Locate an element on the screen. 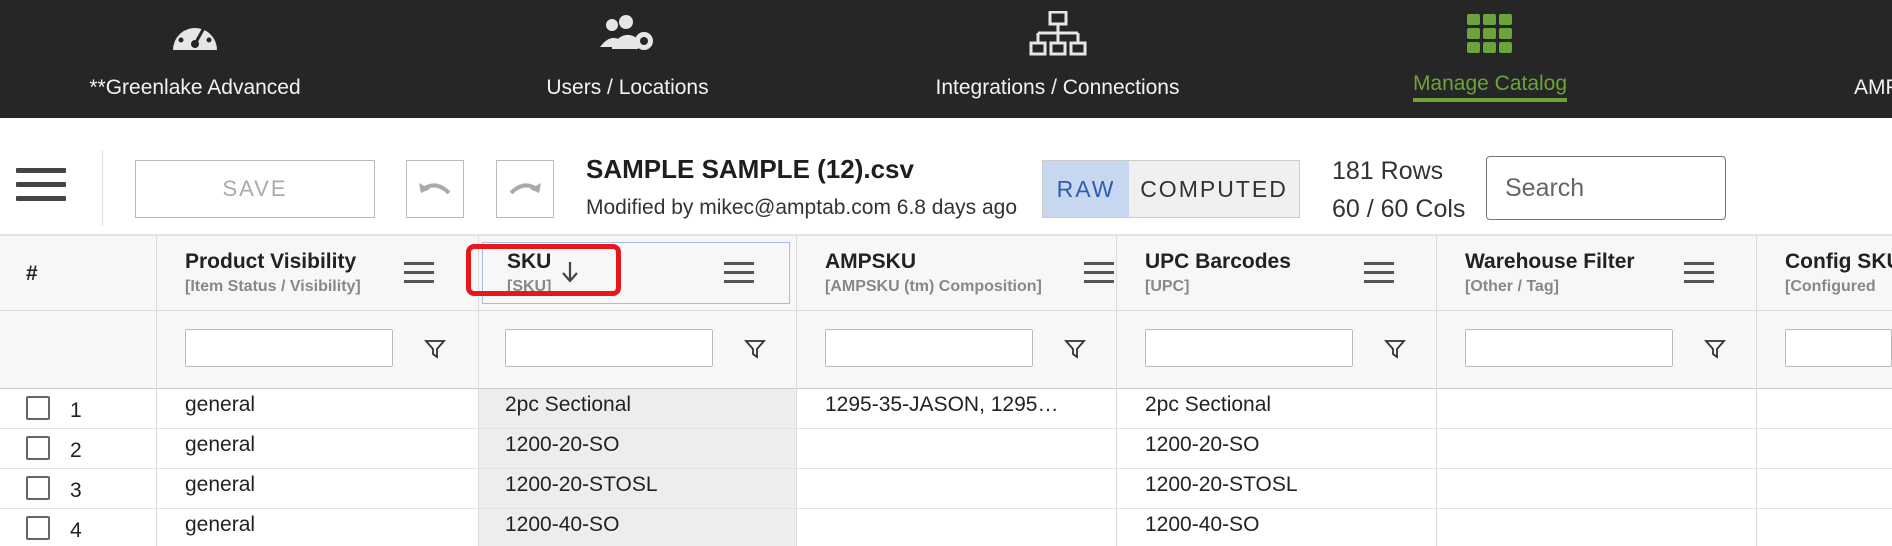 Image resolution: width=1892 pixels, height=546 pixels. column-subtitle: [Configured is located at coordinates (1830, 286).